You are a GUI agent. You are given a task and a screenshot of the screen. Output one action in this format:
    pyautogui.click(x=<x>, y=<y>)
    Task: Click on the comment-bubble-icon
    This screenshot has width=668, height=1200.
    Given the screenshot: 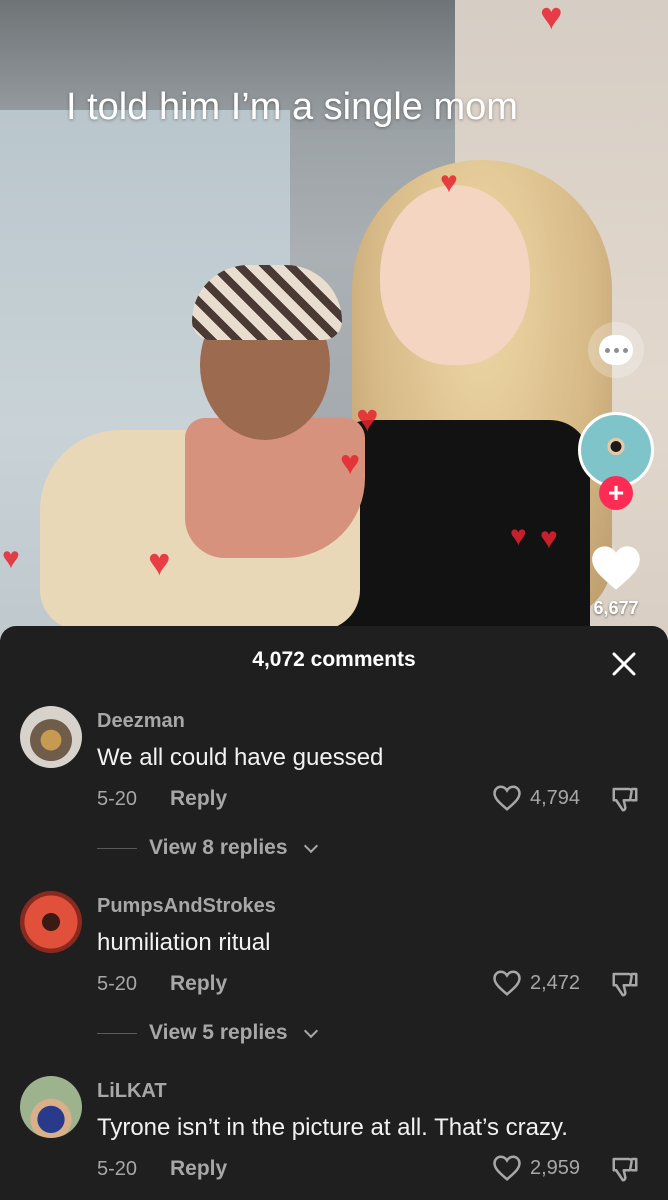 What is the action you would take?
    pyautogui.click(x=616, y=350)
    